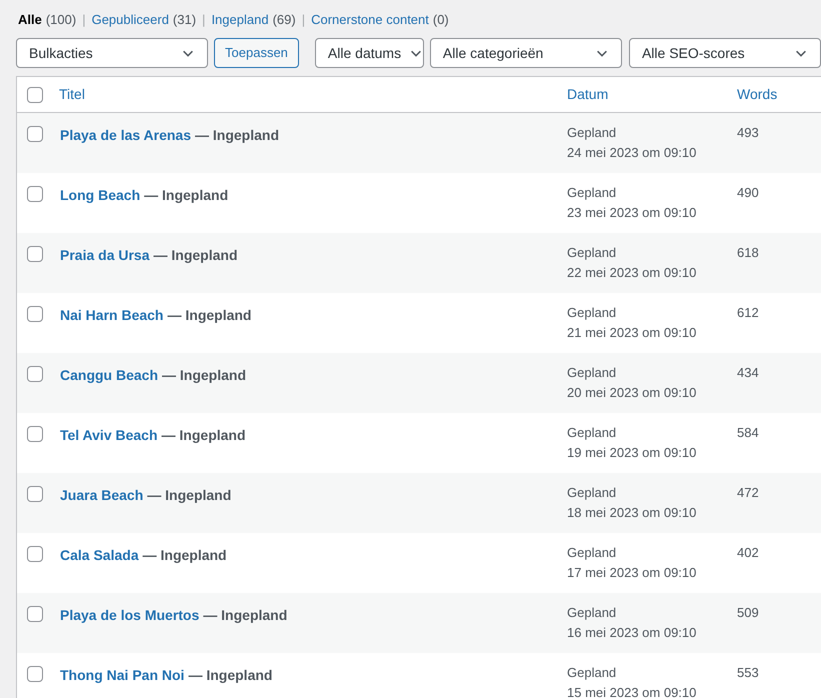  Describe the element at coordinates (724, 53) in the screenshot. I see `dropdown-select: Alle SEO-scores` at that location.